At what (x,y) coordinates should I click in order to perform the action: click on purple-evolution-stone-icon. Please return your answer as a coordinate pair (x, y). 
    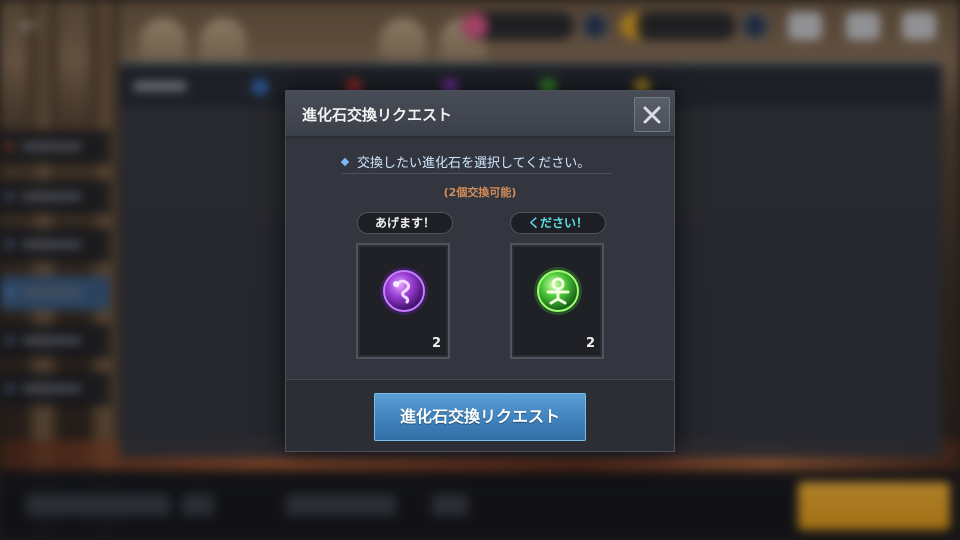
    Looking at the image, I should click on (404, 291).